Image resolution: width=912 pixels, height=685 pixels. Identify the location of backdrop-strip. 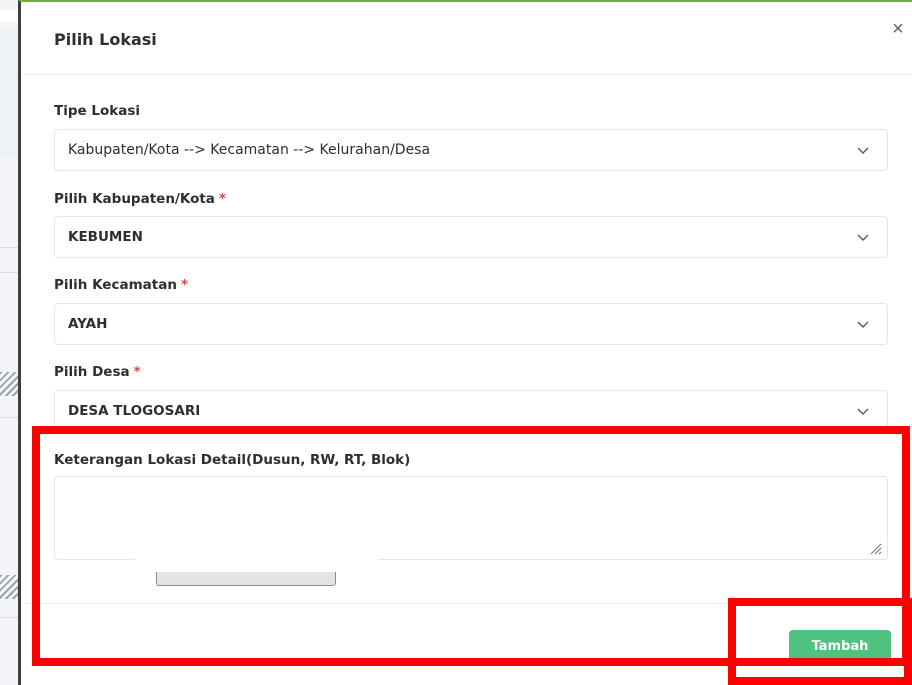
(9, 16).